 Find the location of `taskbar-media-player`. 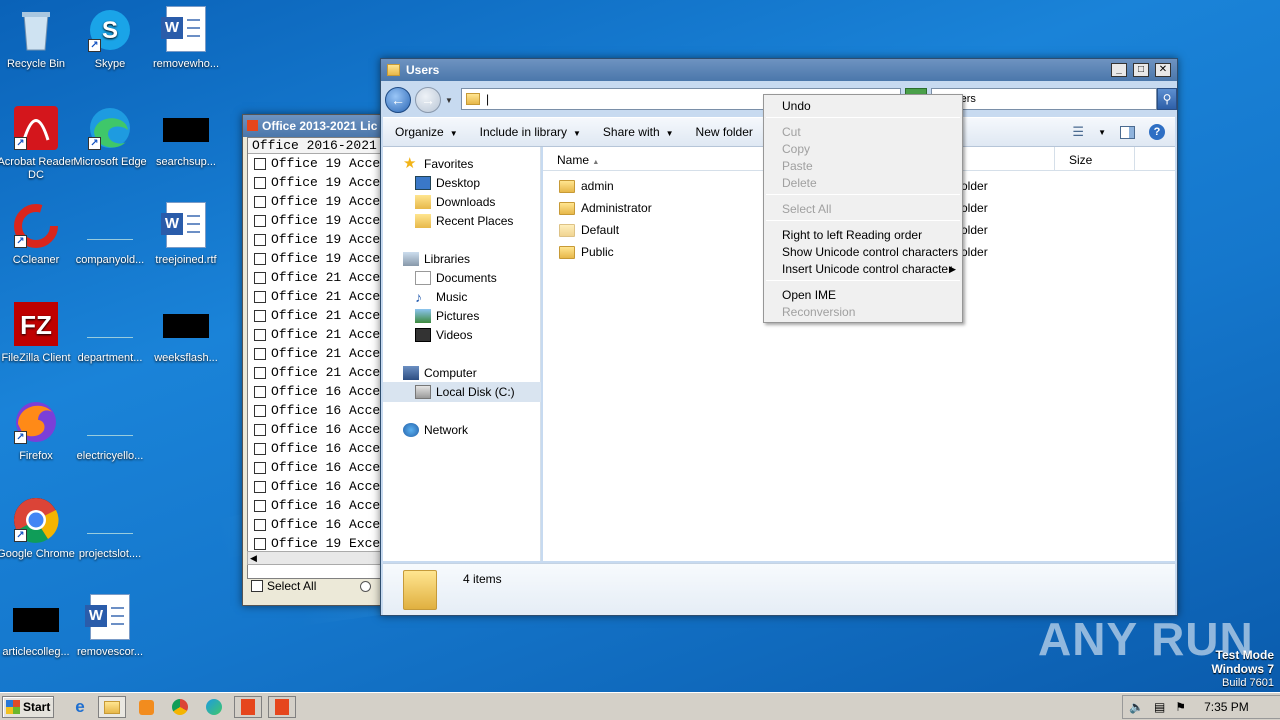

taskbar-media-player is located at coordinates (146, 707).